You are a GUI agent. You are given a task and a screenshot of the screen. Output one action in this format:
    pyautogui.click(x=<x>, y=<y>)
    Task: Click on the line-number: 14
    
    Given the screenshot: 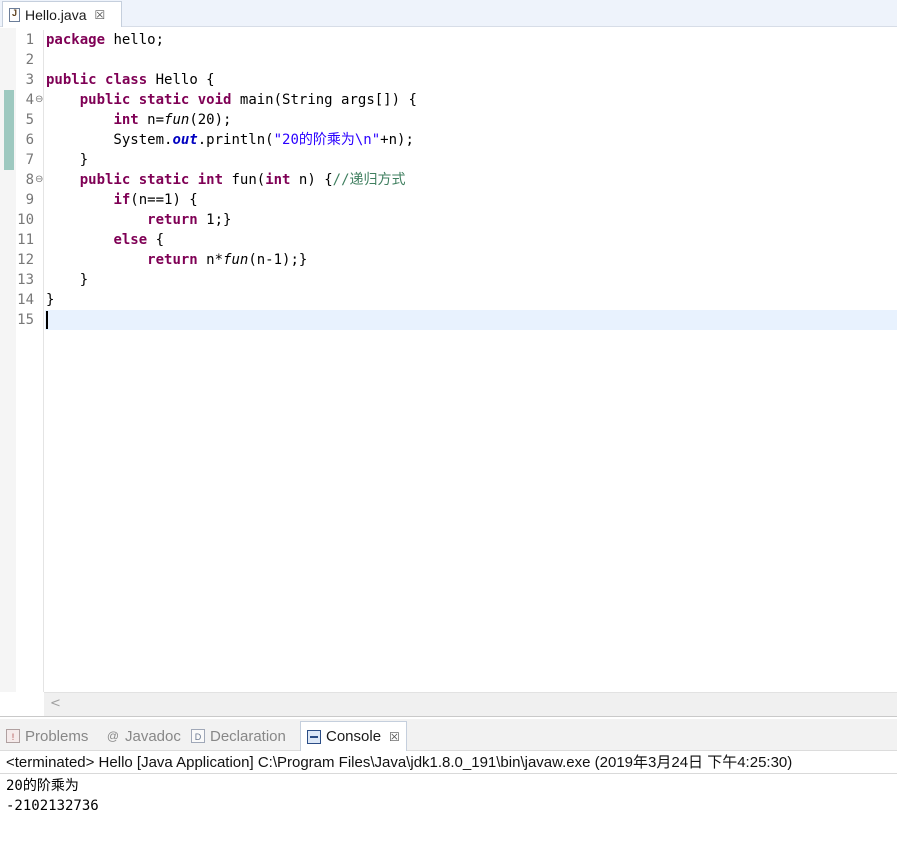 What is the action you would take?
    pyautogui.click(x=25, y=300)
    